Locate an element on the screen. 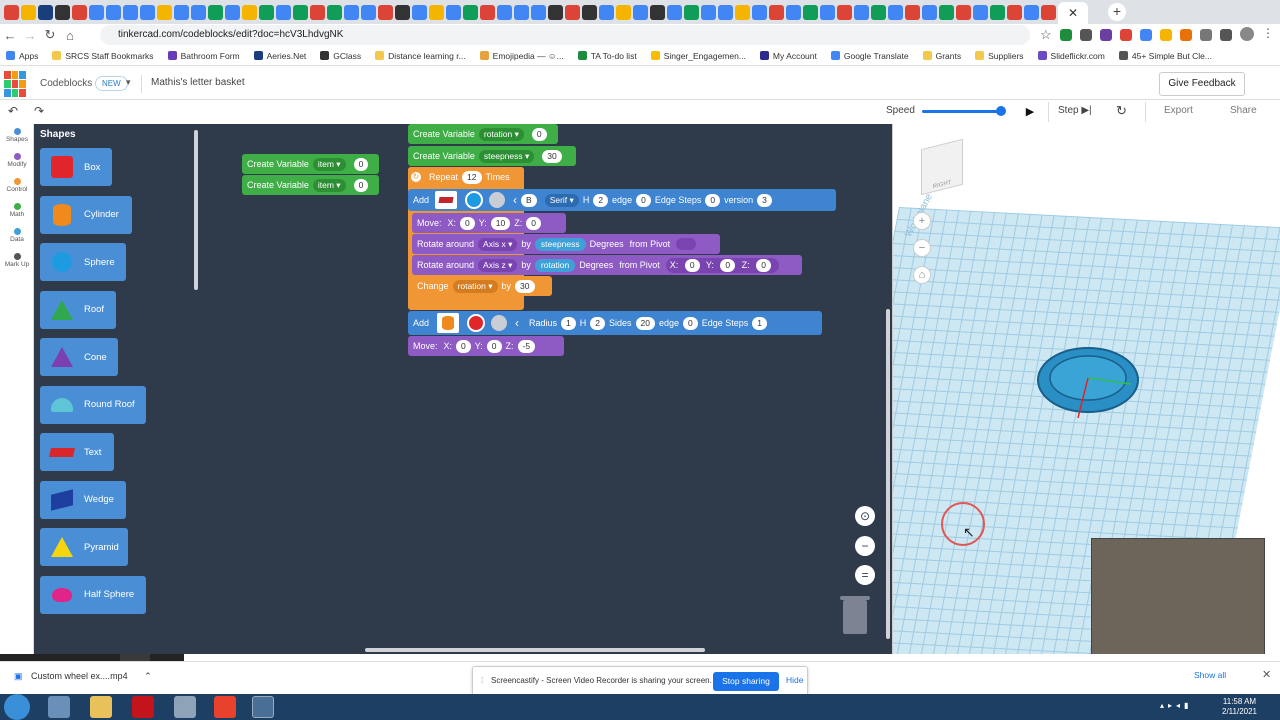 Image resolution: width=1280 pixels, height=720 pixels. close-icon: ✕ is located at coordinates (1266, 674).